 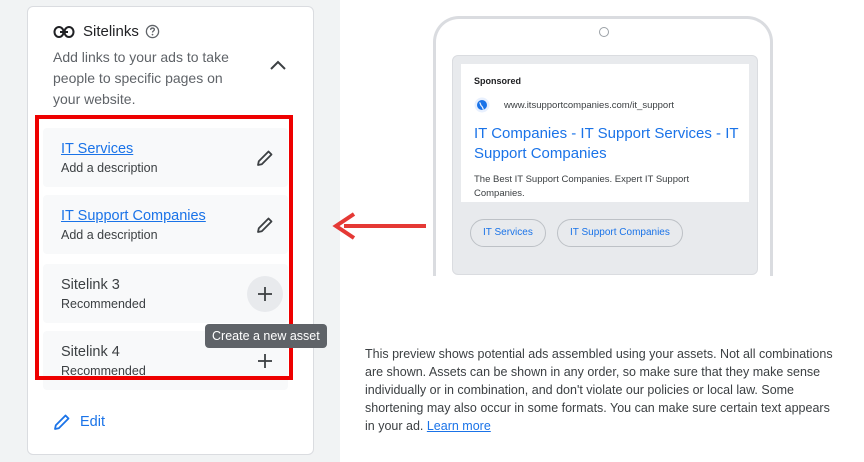 What do you see at coordinates (78, 422) in the screenshot?
I see `edit-button: Edit` at bounding box center [78, 422].